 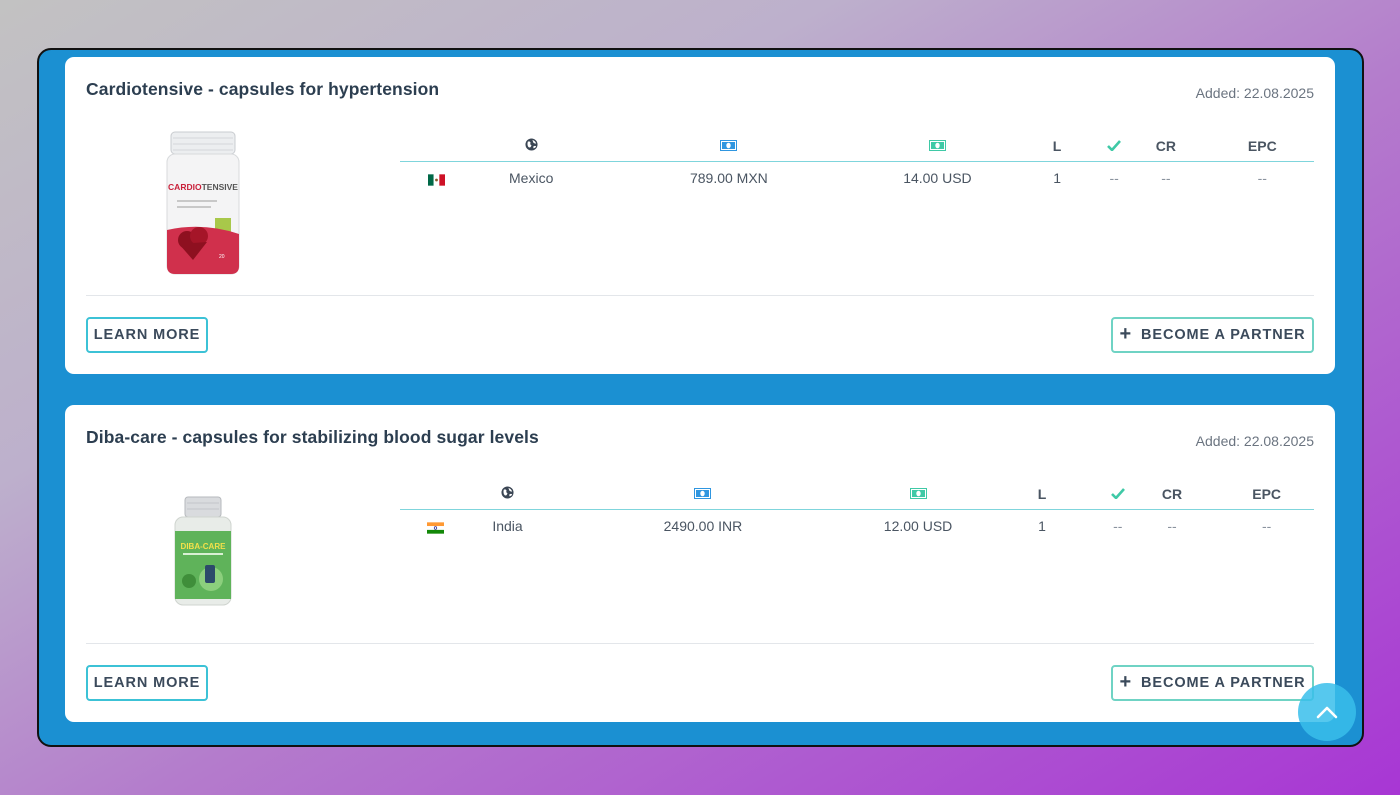 I want to click on mexico-flag-icon, so click(x=436, y=179).